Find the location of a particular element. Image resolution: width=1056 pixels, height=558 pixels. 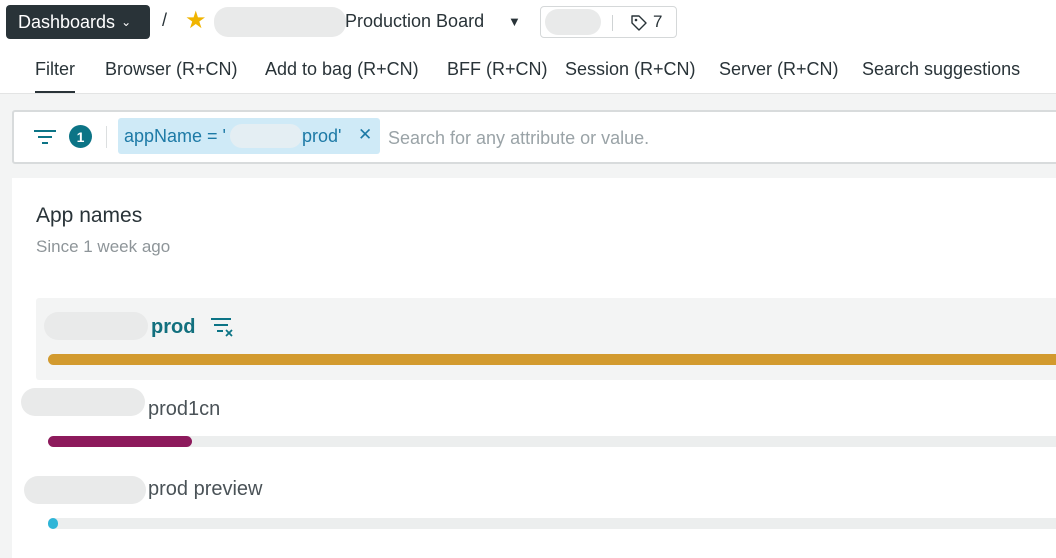

list-item-label: prod preview is located at coordinates (205, 489).